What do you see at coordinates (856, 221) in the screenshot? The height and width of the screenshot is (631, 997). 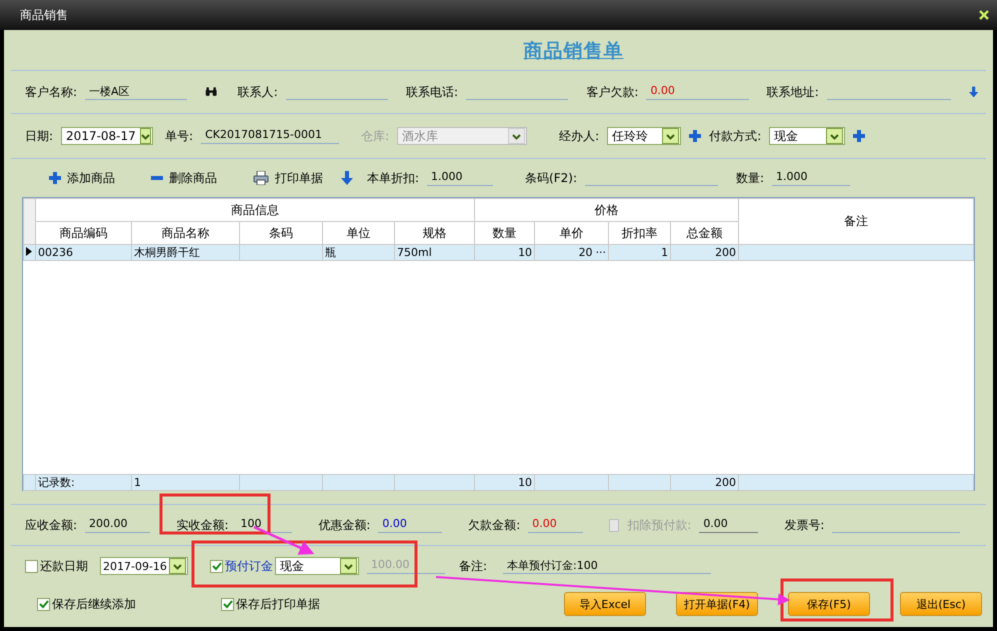 I see `column-header: 备注` at bounding box center [856, 221].